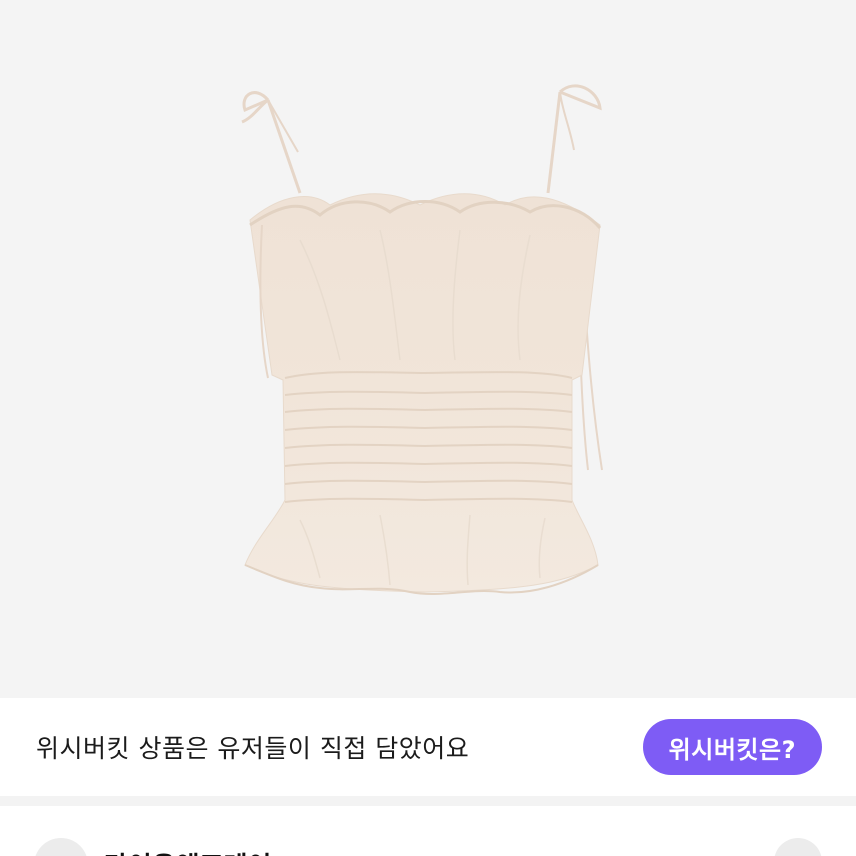  What do you see at coordinates (304, 853) in the screenshot?
I see `chevron-right-icon: ›` at bounding box center [304, 853].